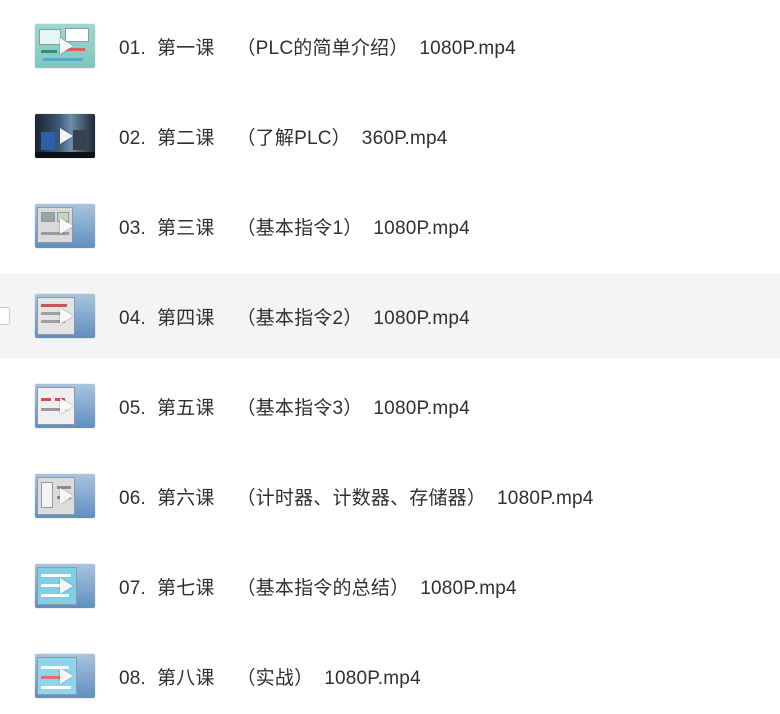 This screenshot has height=714, width=780. I want to click on file-name: 06. 第六课 （计时器、计数器、存储器） 1080P.mp4, so click(356, 498).